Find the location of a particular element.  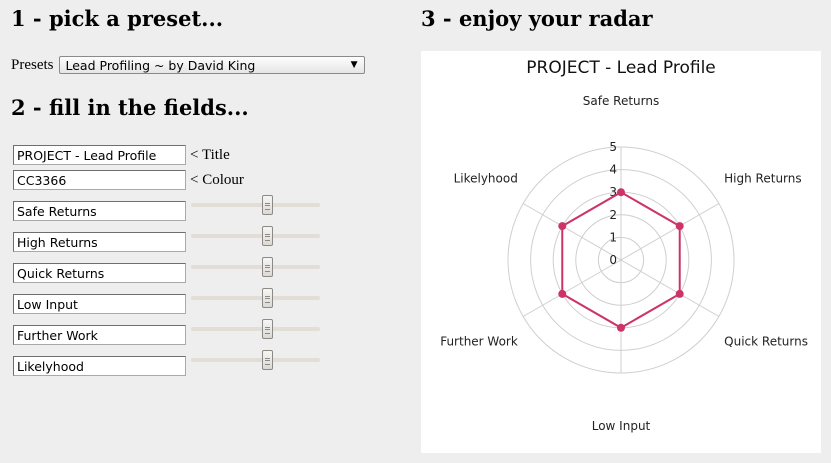

axis-input-low-input is located at coordinates (99, 304).